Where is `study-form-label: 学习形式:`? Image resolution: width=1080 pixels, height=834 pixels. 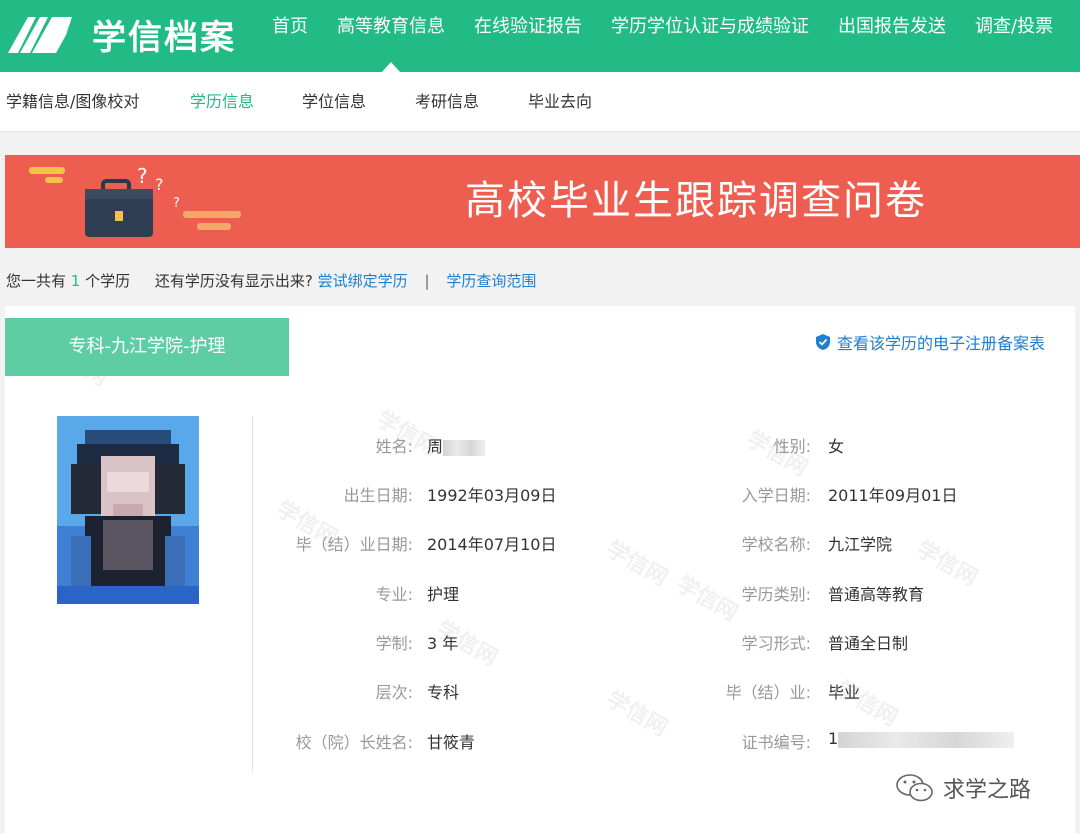
study-form-label: 学习形式: is located at coordinates (776, 643).